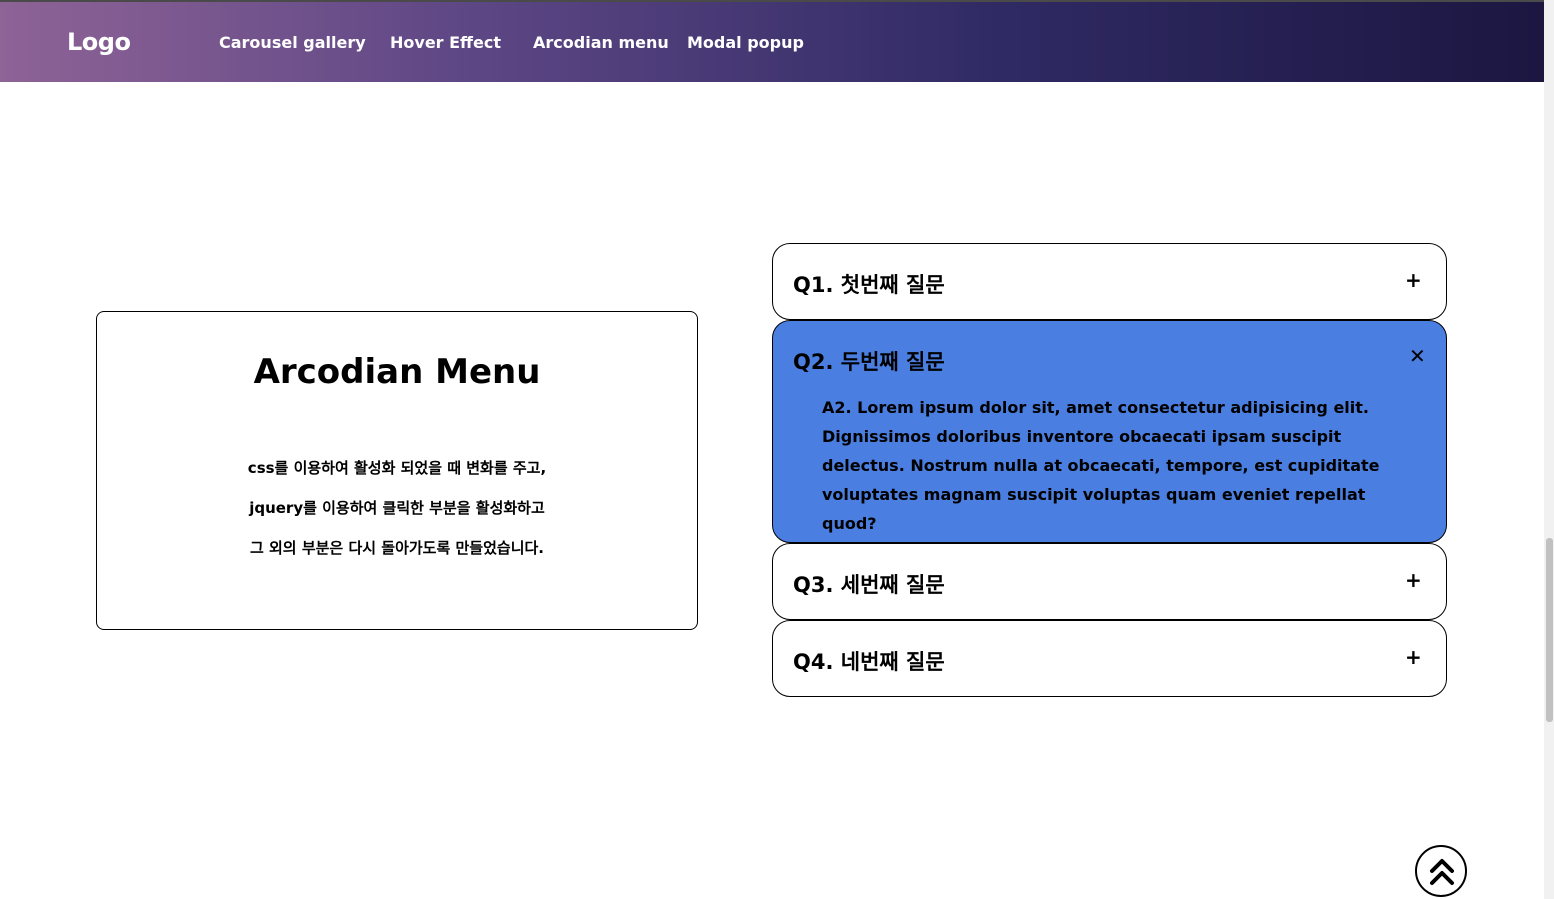  I want to click on accordion-question: Q3. 세번째 질문, so click(869, 584).